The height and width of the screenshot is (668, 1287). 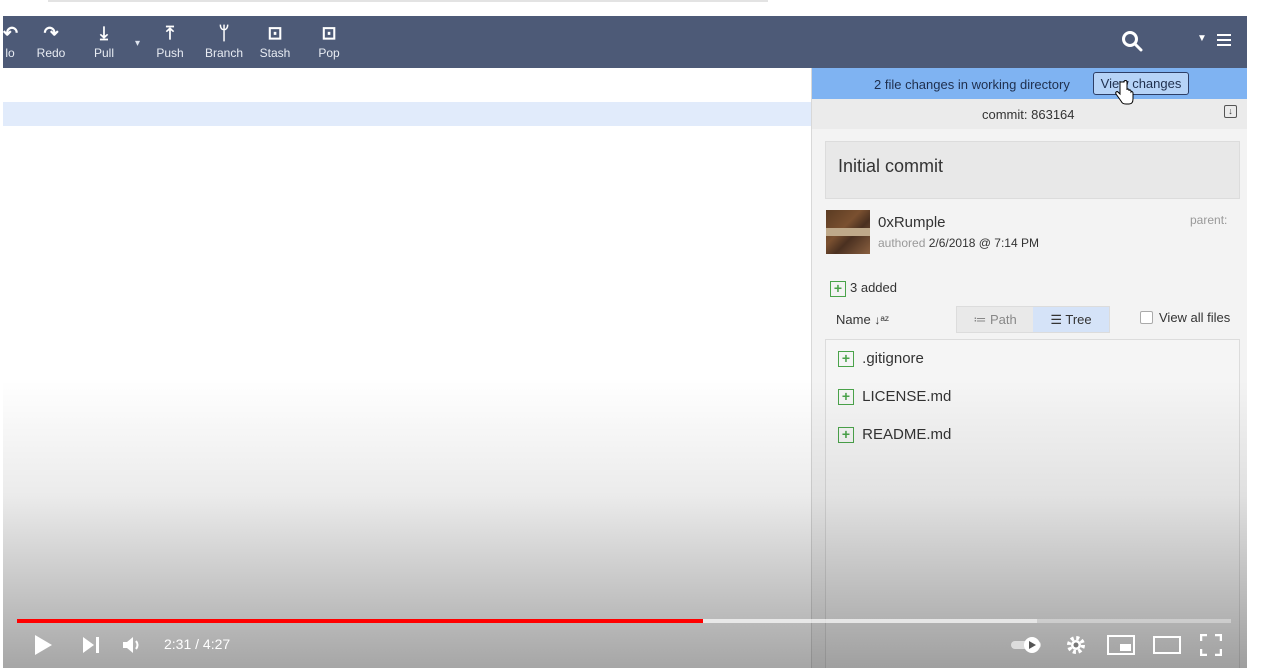 I want to click on avatar, so click(x=848, y=232).